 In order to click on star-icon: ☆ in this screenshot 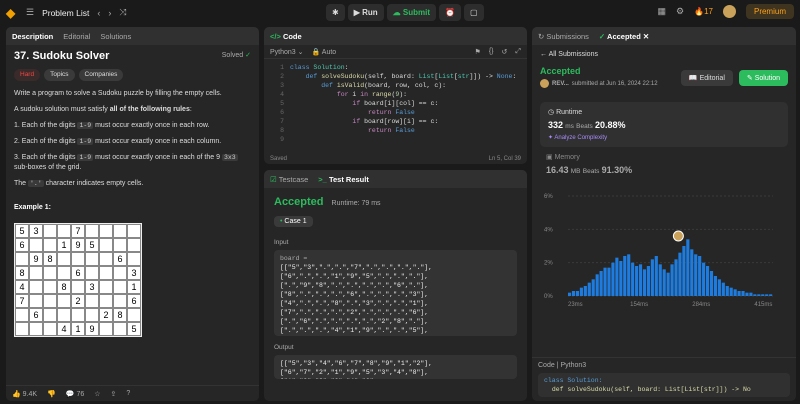, I will do `click(97, 394)`.